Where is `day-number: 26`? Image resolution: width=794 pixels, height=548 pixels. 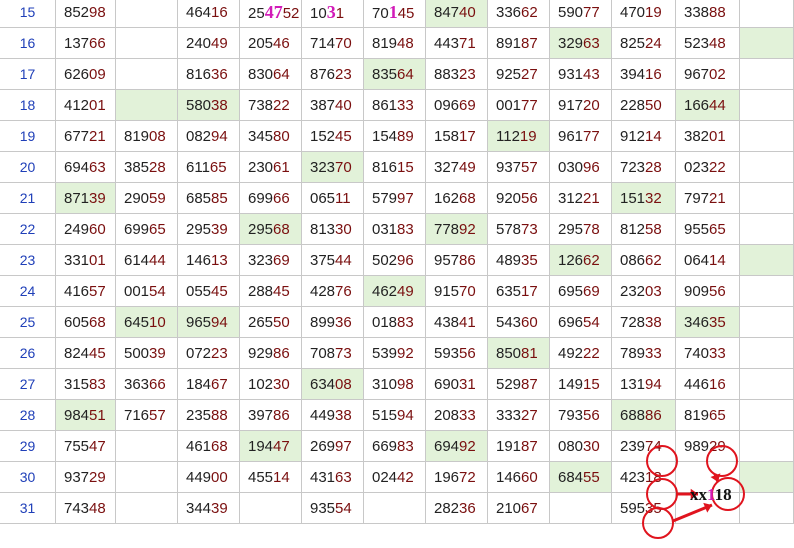
day-number: 26 is located at coordinates (28, 353).